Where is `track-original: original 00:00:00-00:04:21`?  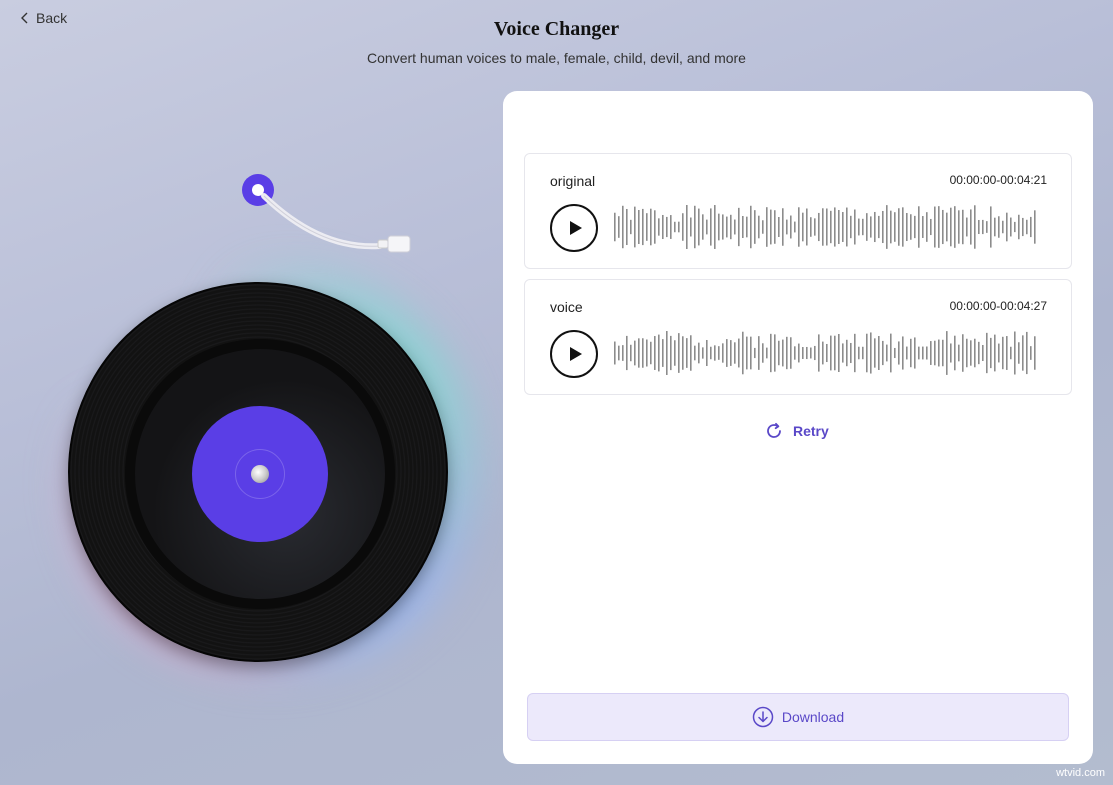 track-original: original 00:00:00-00:04:21 is located at coordinates (798, 211).